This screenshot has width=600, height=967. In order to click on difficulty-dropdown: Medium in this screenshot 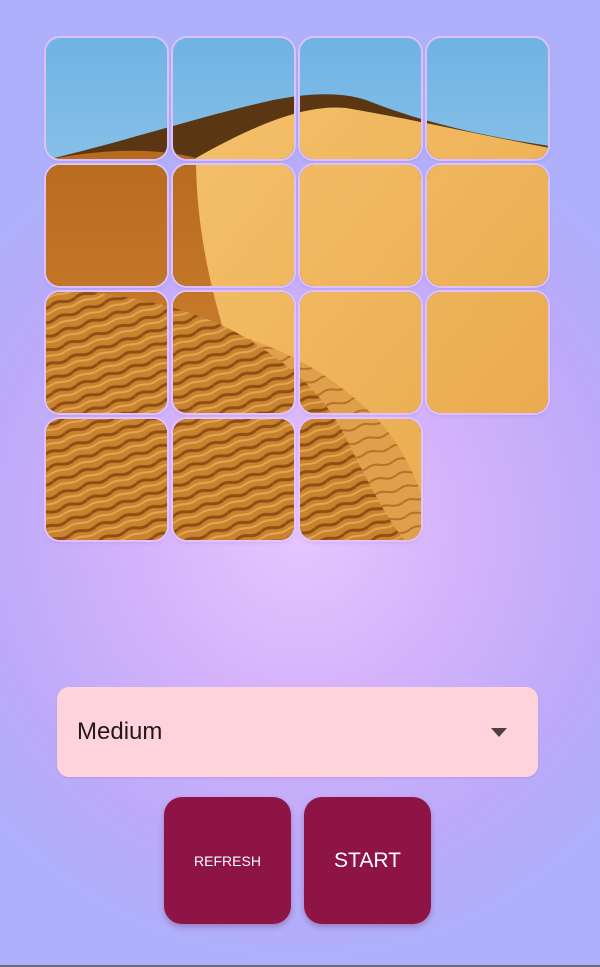, I will do `click(297, 732)`.